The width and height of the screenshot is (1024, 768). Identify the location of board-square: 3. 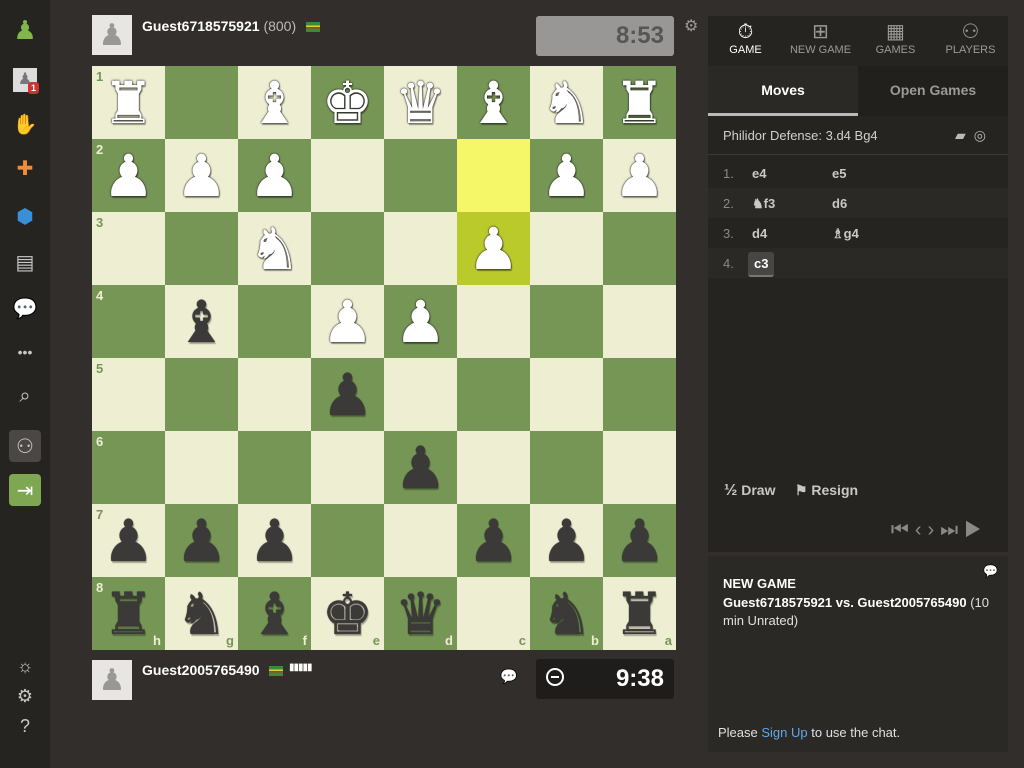
(128, 248).